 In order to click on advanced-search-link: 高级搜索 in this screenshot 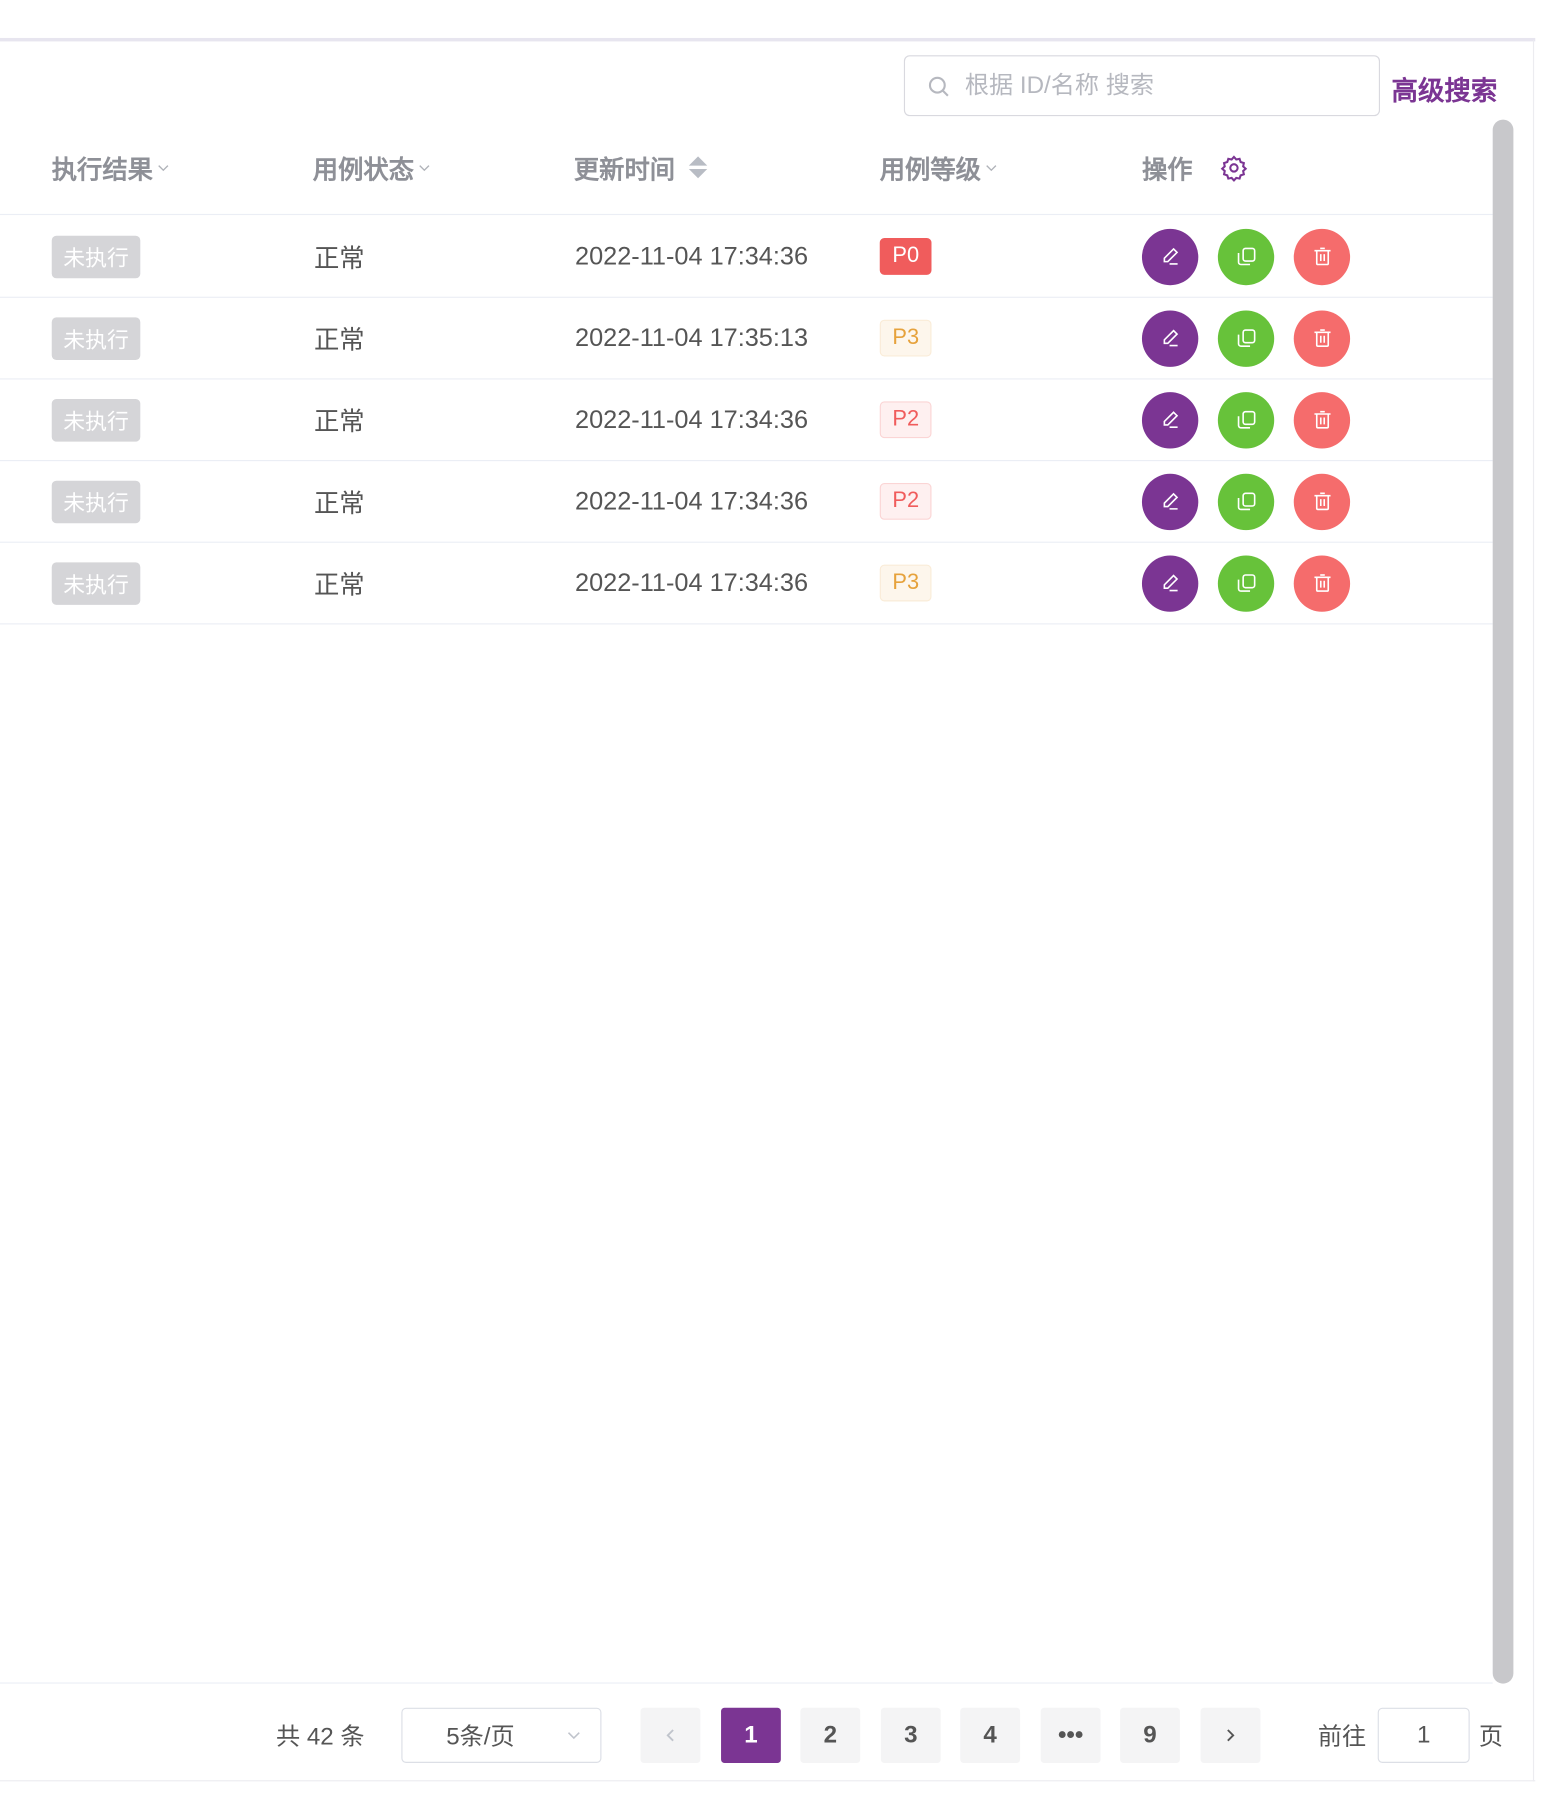, I will do `click(1445, 88)`.